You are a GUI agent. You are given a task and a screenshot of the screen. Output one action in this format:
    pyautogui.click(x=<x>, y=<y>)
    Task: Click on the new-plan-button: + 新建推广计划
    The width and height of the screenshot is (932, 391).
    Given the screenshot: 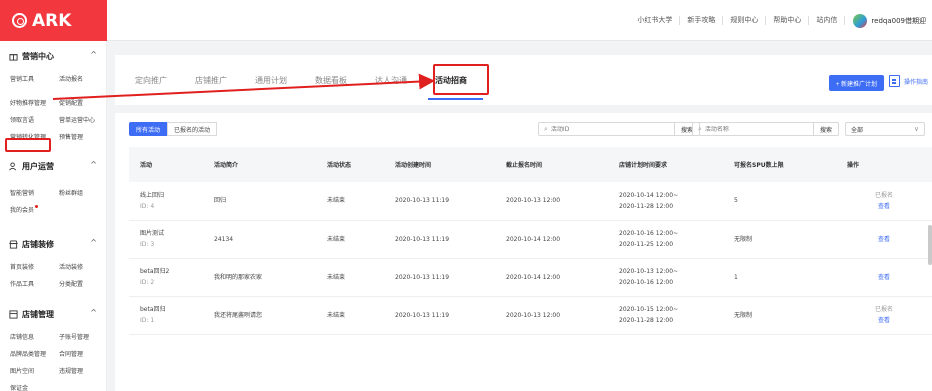 What is the action you would take?
    pyautogui.click(x=856, y=83)
    